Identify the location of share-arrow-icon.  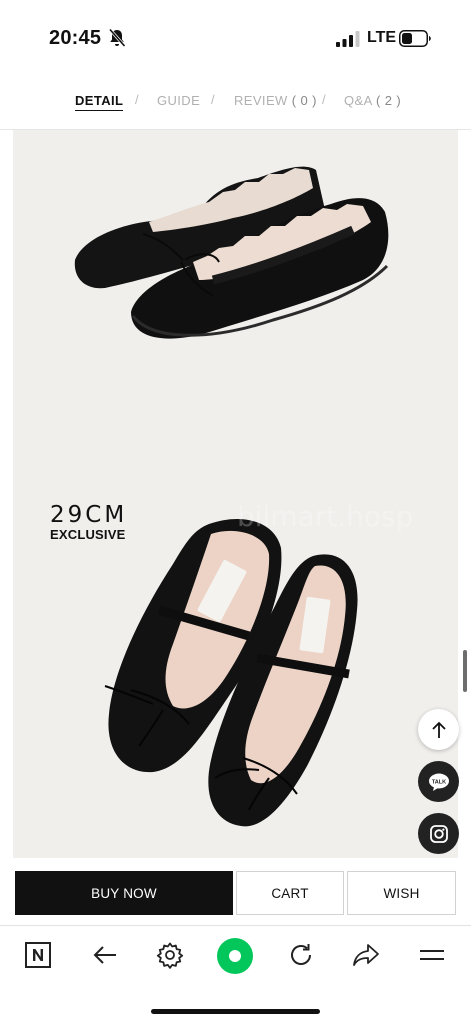
(366, 955).